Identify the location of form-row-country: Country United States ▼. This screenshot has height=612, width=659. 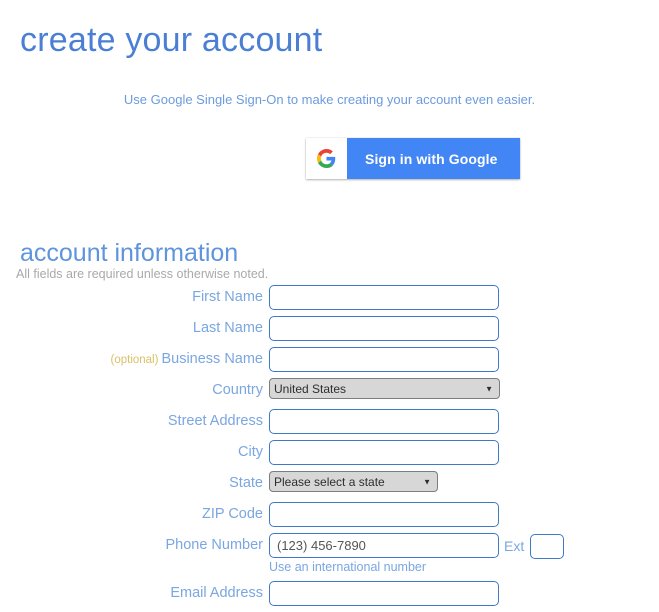
(329, 392).